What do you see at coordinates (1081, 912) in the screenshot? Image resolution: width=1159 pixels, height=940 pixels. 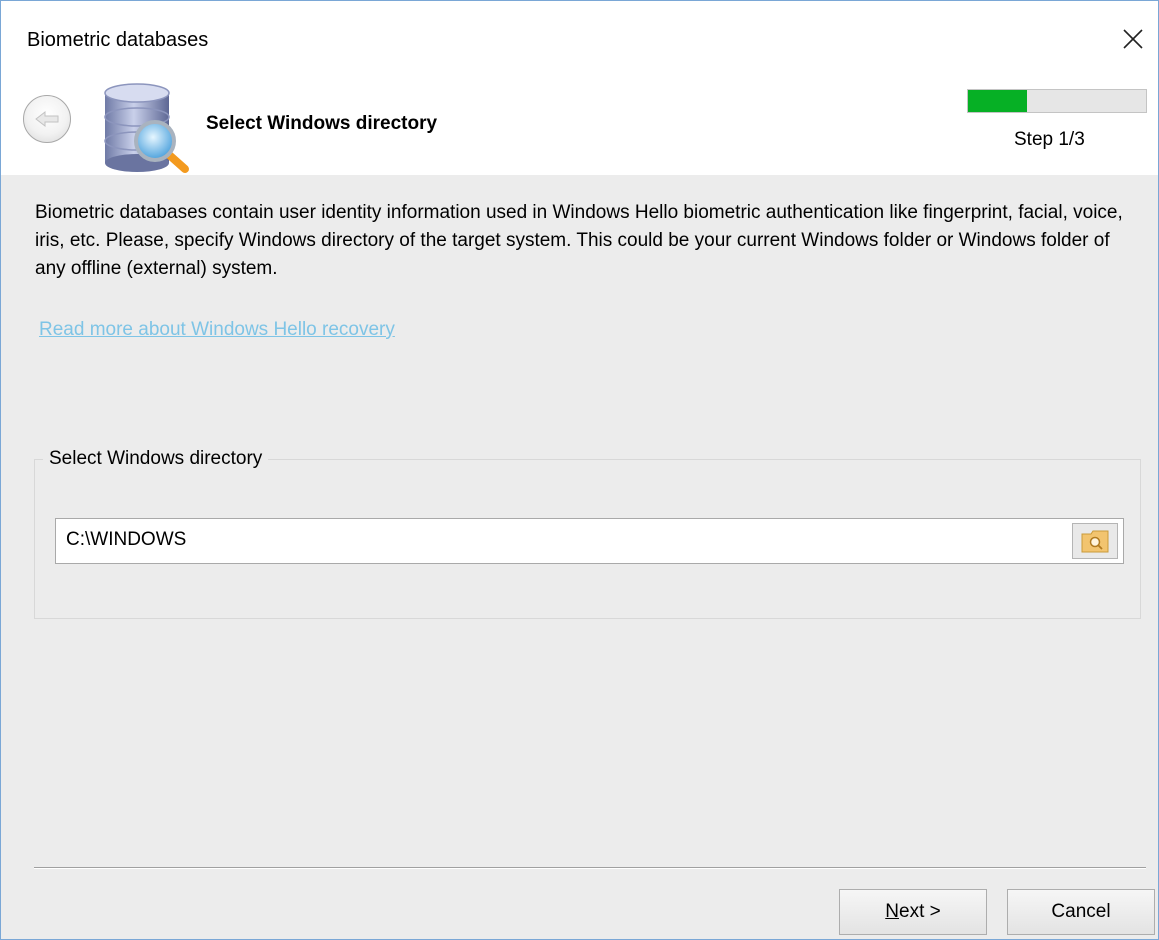 I see `cancel-button: Cancel` at bounding box center [1081, 912].